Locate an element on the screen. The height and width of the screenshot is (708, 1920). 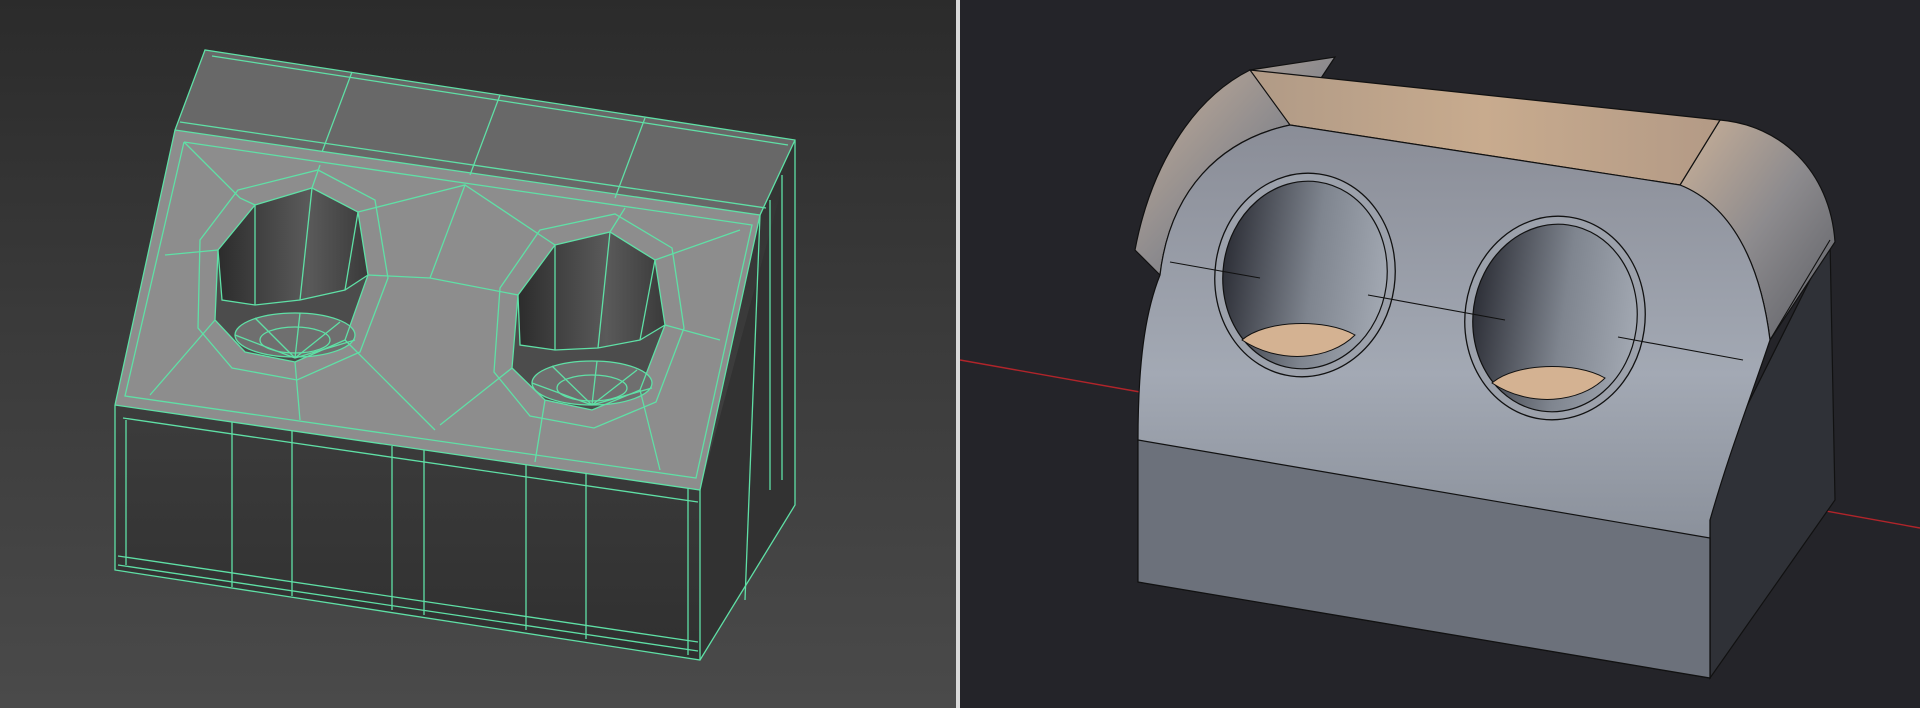
axis-line-left is located at coordinates (1050, 376).